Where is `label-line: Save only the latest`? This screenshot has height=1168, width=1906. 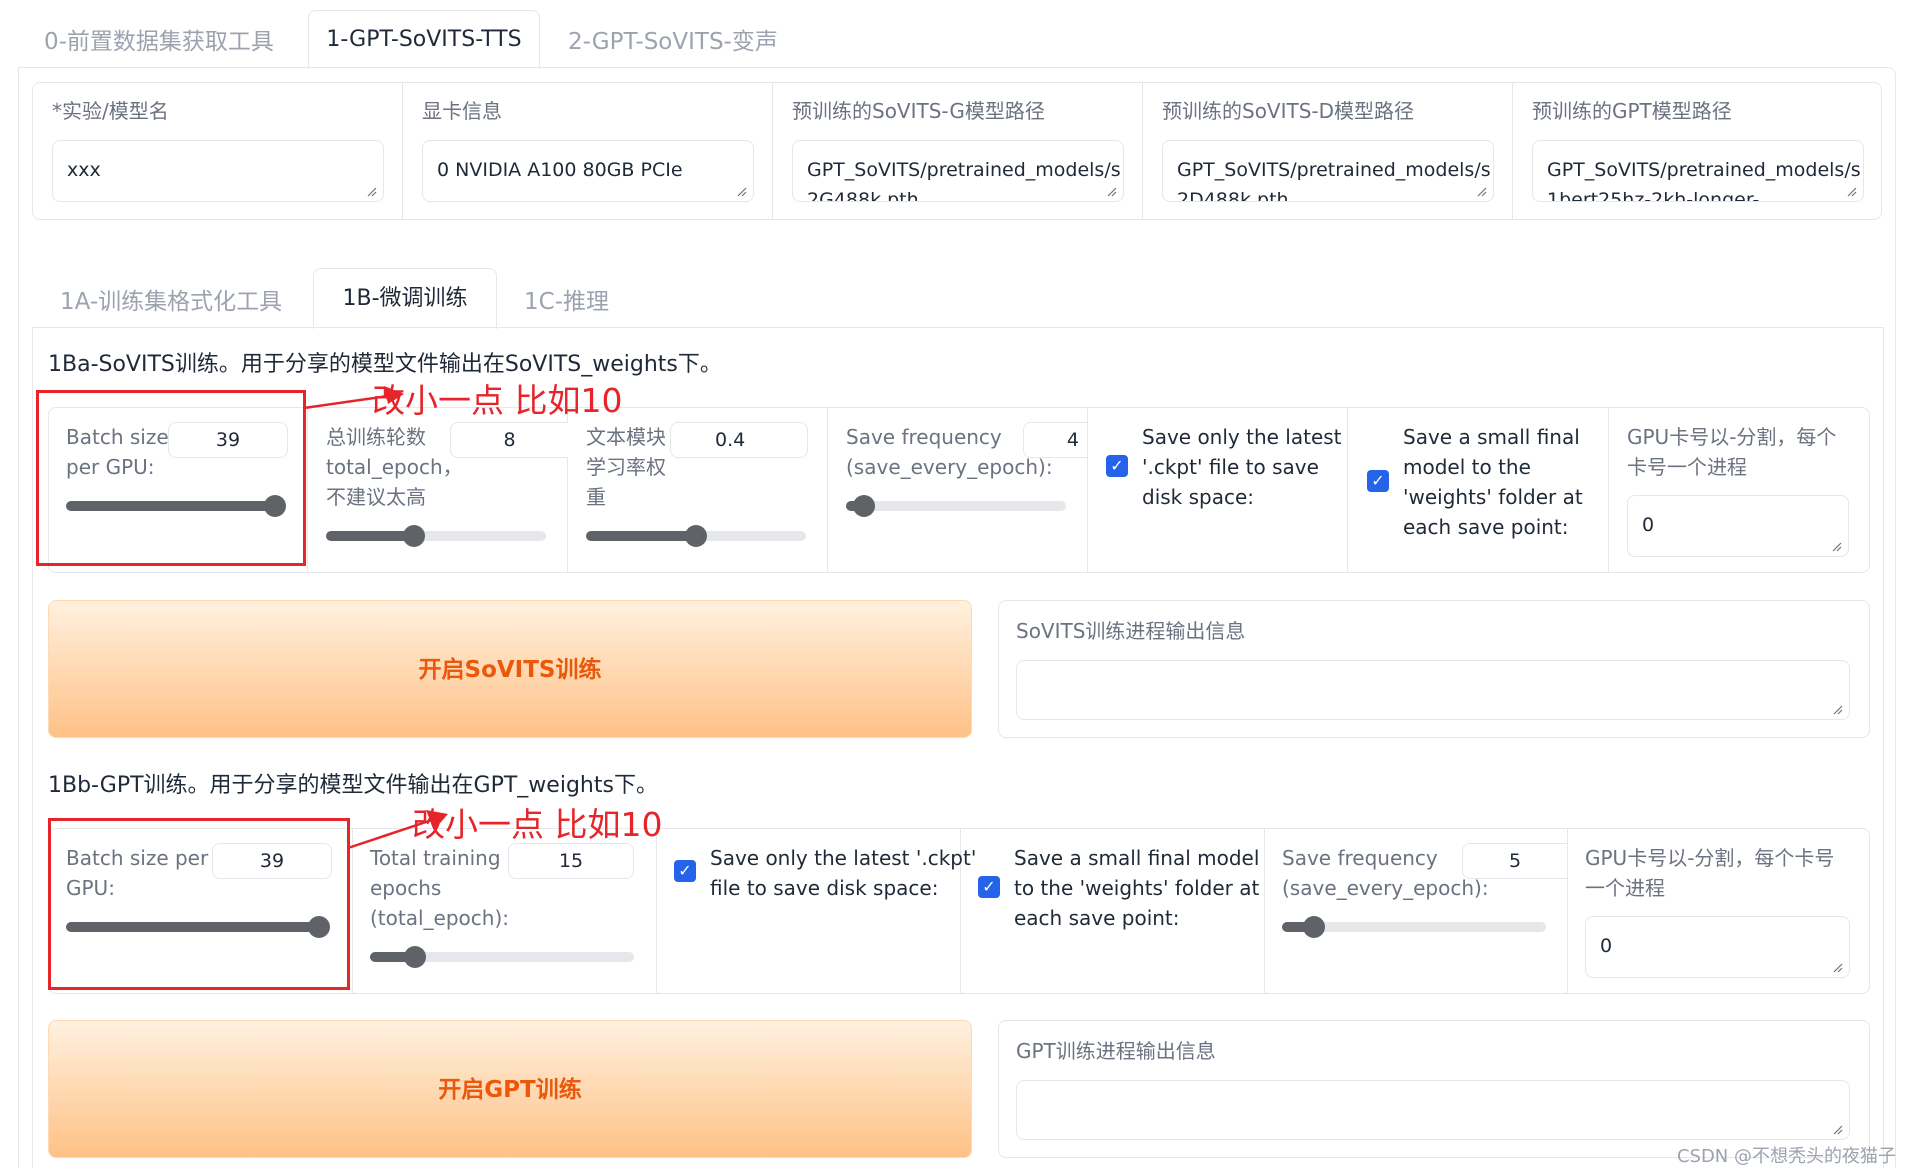
label-line: Save only the latest is located at coordinates (1242, 437).